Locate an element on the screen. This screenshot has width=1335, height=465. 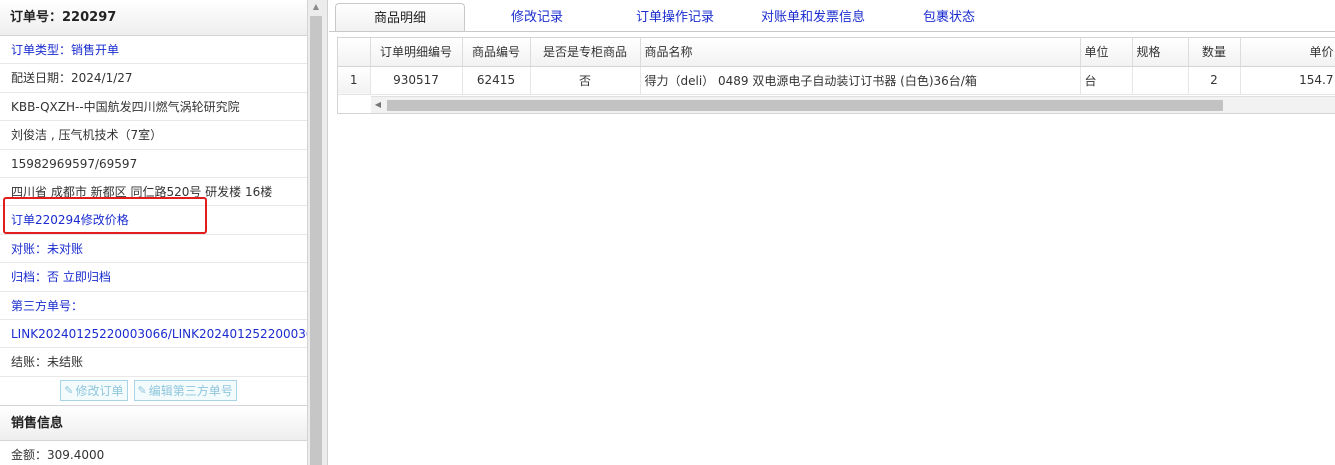
contact-row: 刘俊洁 , 压气机技术（7室） is located at coordinates (153, 135).